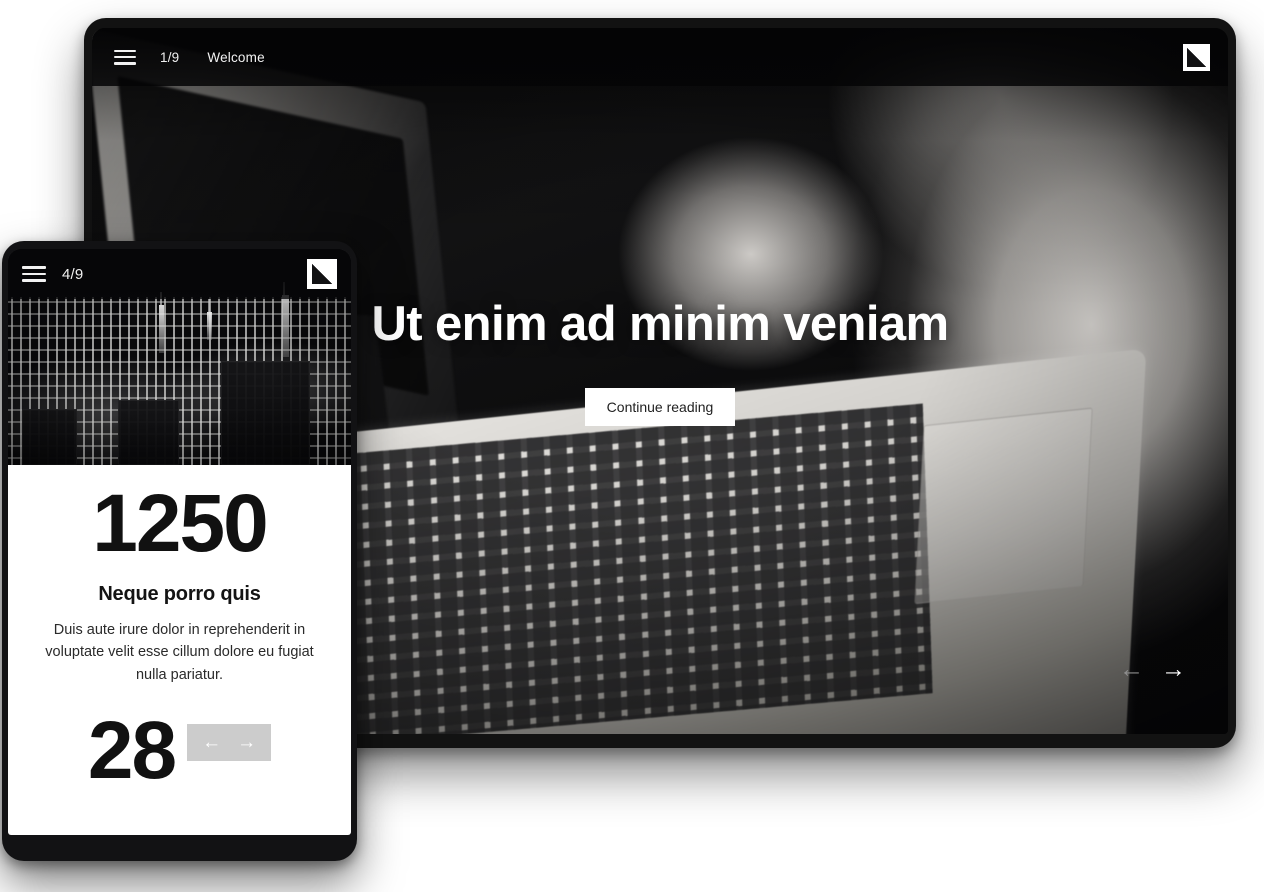  I want to click on slide-counter: 1/9, so click(170, 57).